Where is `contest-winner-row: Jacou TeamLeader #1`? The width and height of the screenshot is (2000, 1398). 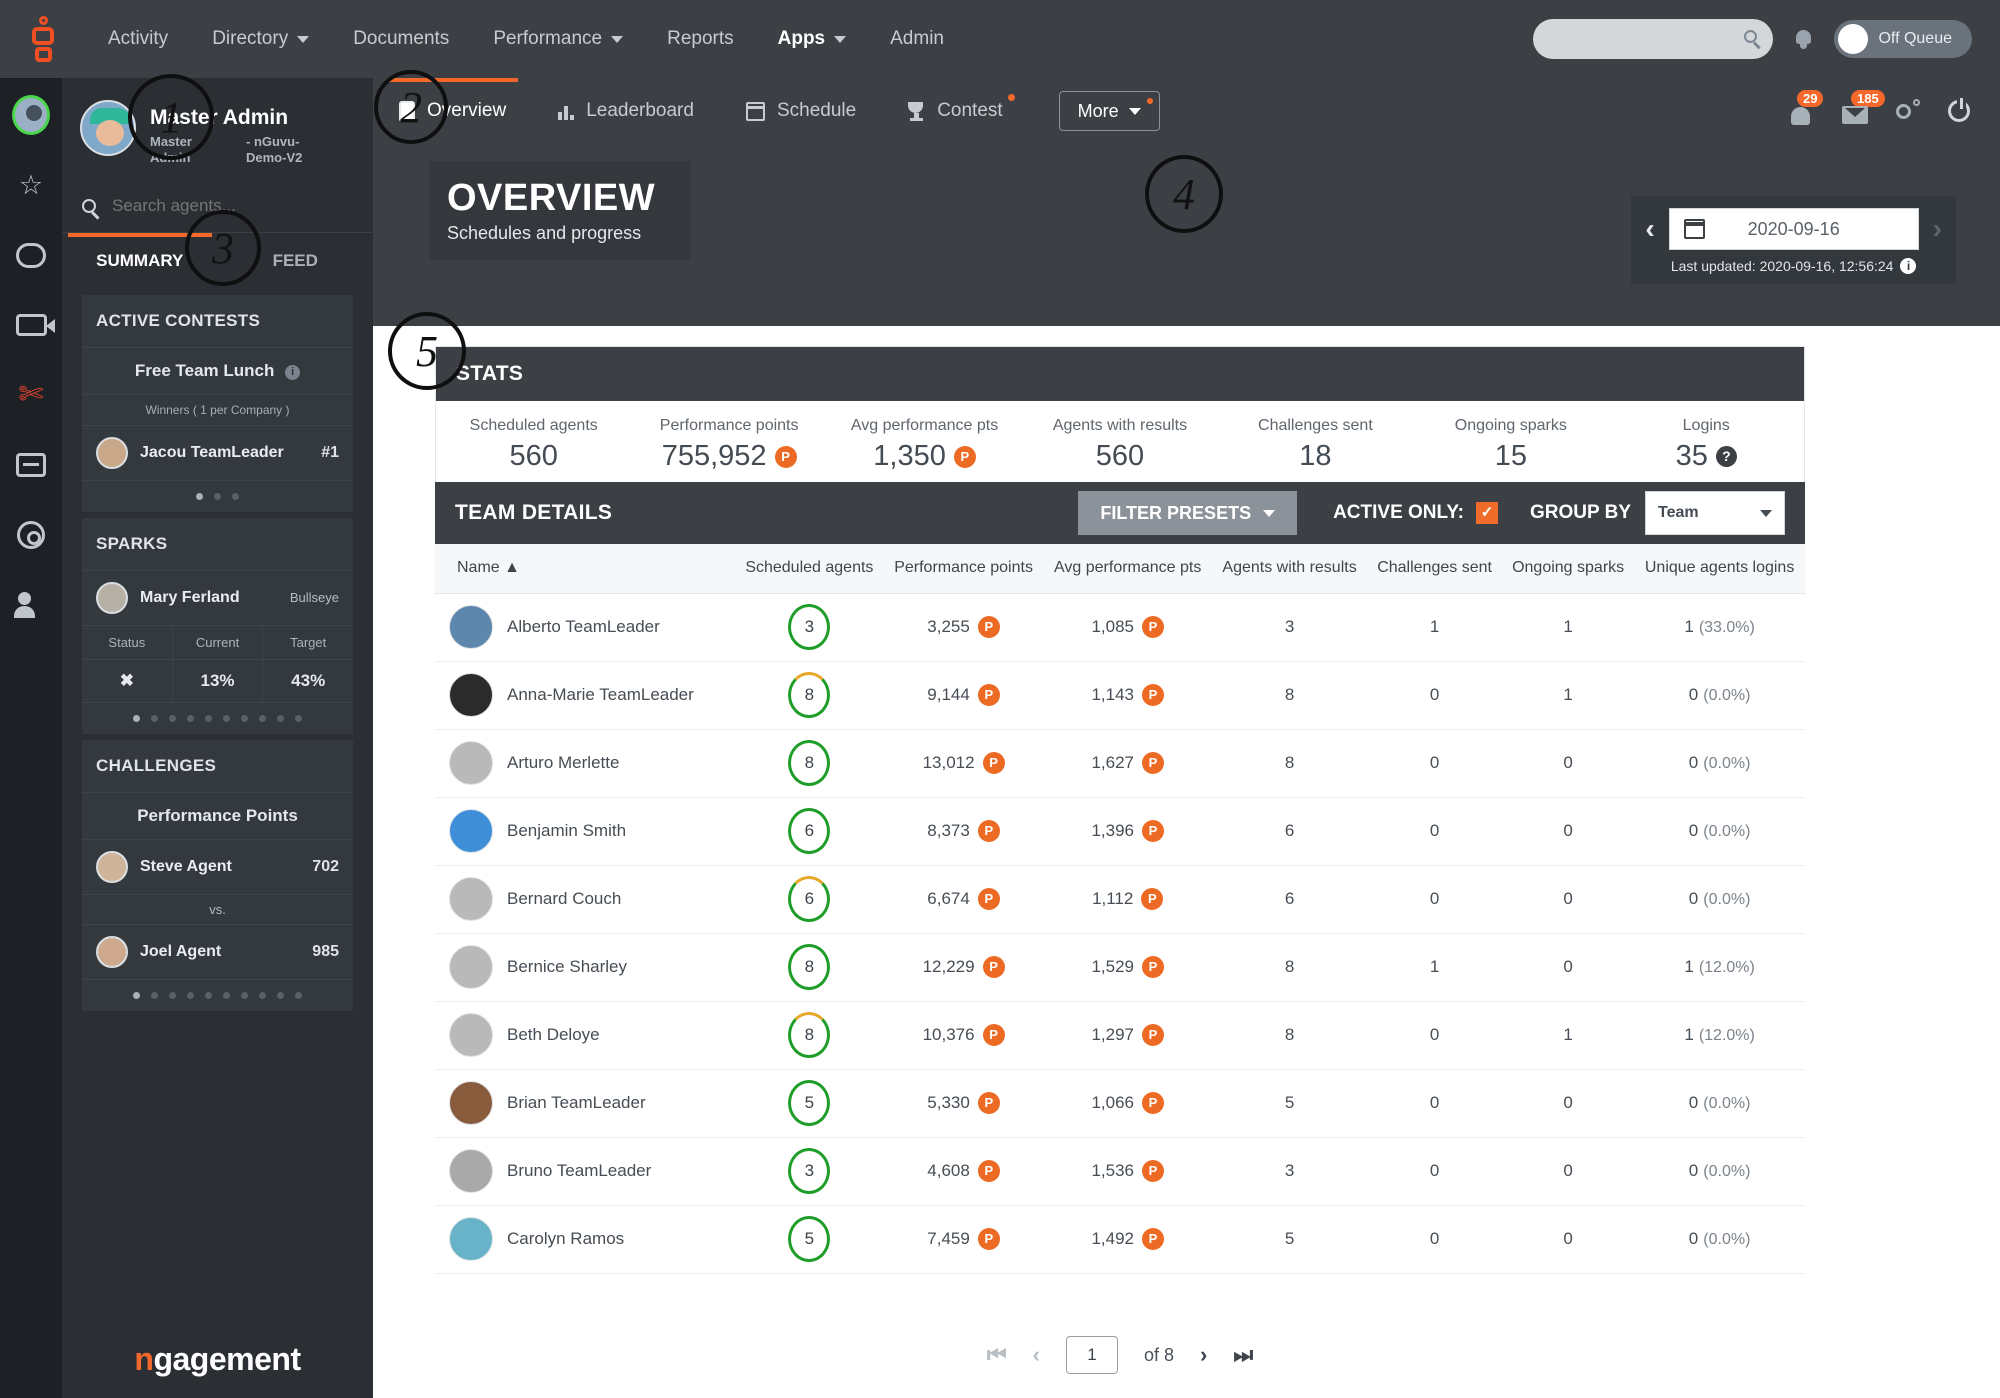
contest-winner-row: Jacou TeamLeader #1 is located at coordinates (217, 453).